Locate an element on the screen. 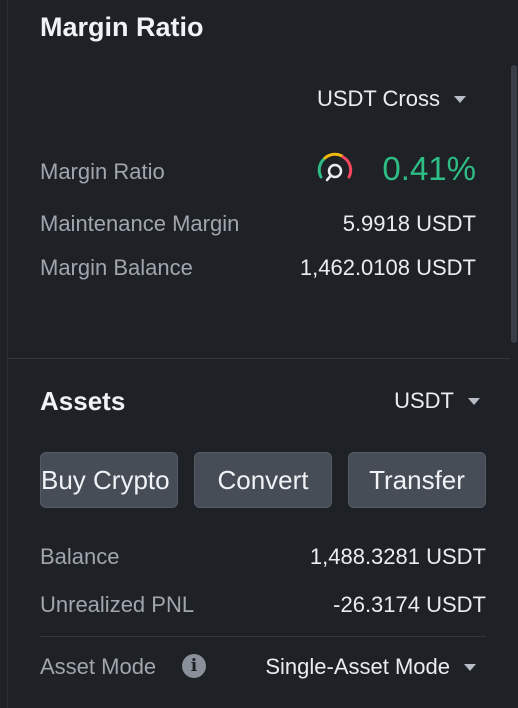 The image size is (518, 708). unrealized-pnl-label: Unrealized PNL is located at coordinates (117, 604).